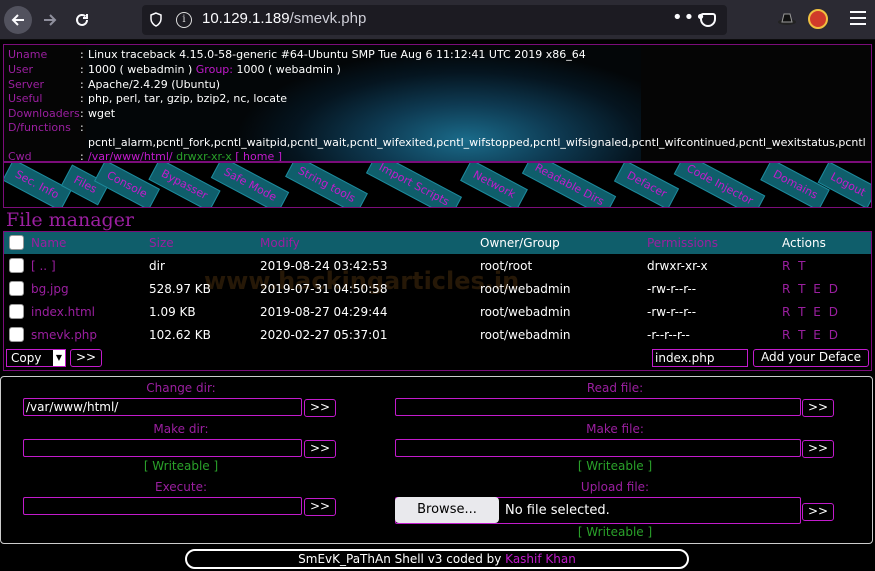  I want to click on file-size: 1.09 KB, so click(172, 312).